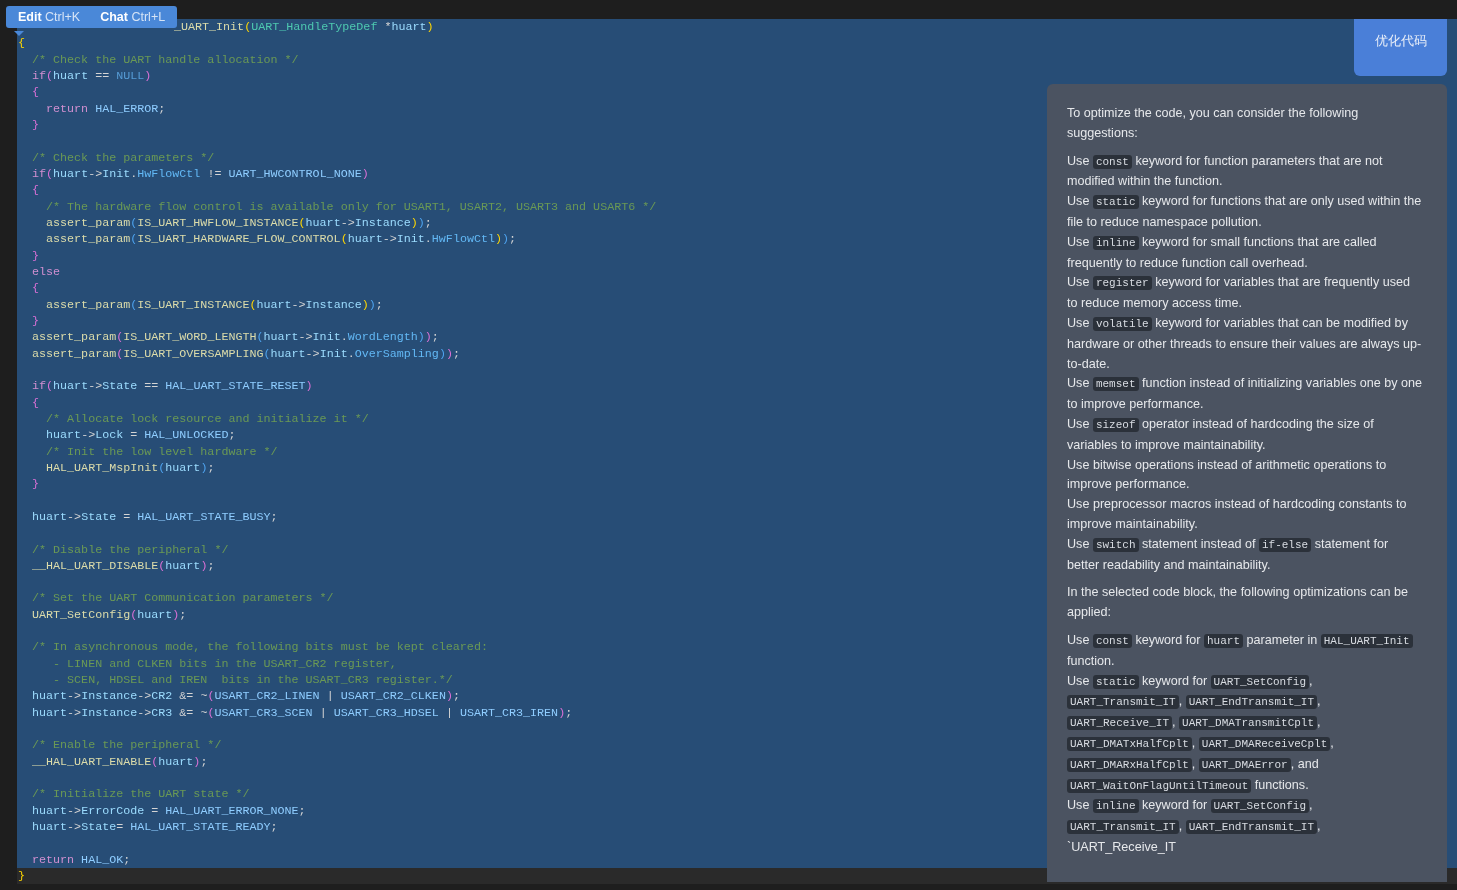  What do you see at coordinates (19, 33) in the screenshot?
I see `popup-pointer` at bounding box center [19, 33].